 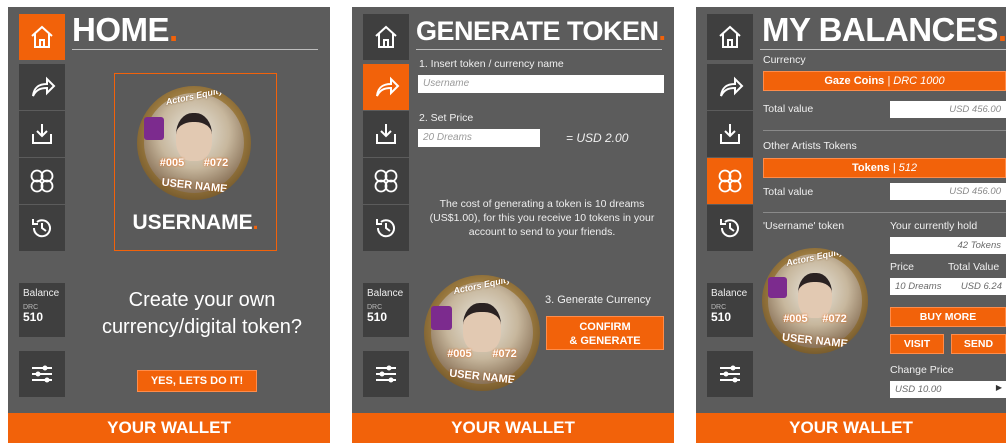 I want to click on price-label: Price, so click(x=902, y=267).